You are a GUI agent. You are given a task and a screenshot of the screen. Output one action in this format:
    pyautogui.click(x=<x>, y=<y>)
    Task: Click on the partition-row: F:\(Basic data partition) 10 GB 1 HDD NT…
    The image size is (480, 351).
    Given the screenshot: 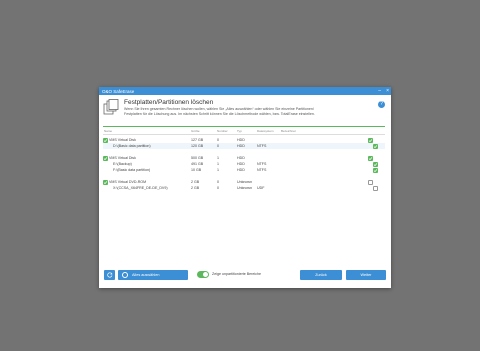 What is the action you would take?
    pyautogui.click(x=244, y=170)
    